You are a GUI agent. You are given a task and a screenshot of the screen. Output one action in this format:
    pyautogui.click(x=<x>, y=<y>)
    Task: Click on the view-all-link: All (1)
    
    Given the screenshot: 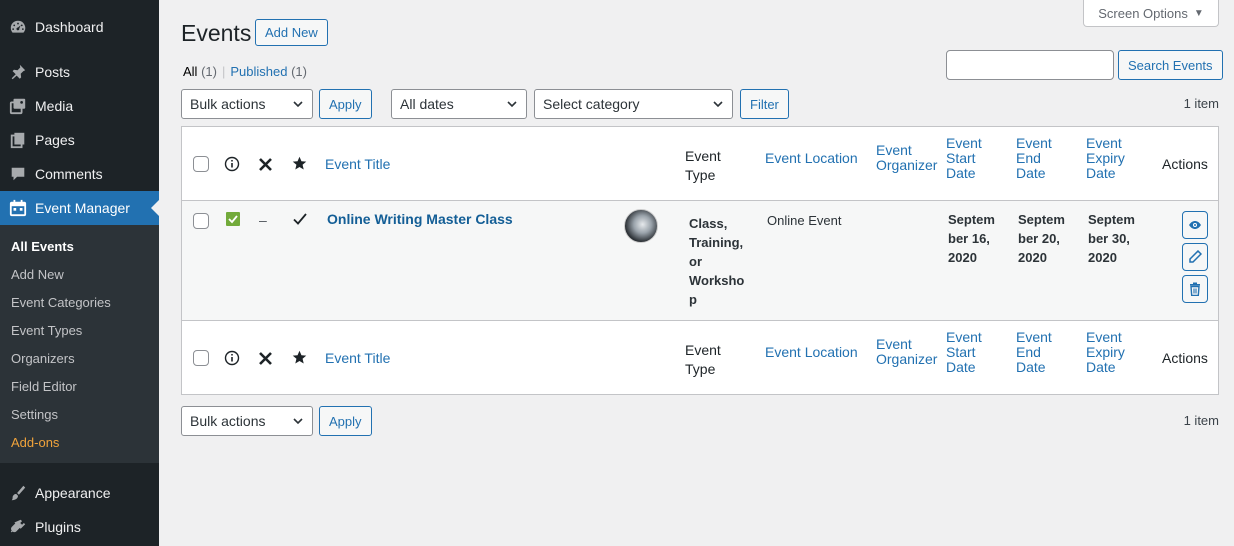 What is the action you would take?
    pyautogui.click(x=200, y=71)
    